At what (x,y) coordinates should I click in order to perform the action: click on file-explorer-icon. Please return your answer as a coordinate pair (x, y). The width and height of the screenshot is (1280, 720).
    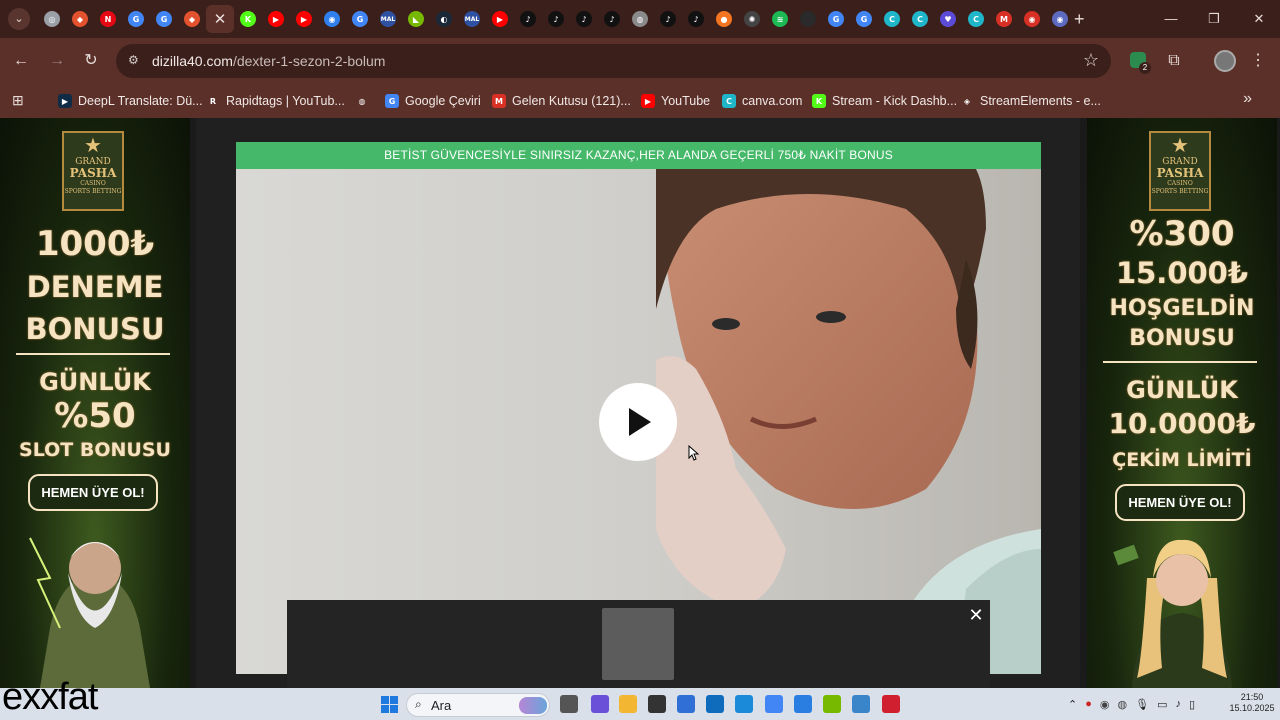
    Looking at the image, I should click on (628, 704).